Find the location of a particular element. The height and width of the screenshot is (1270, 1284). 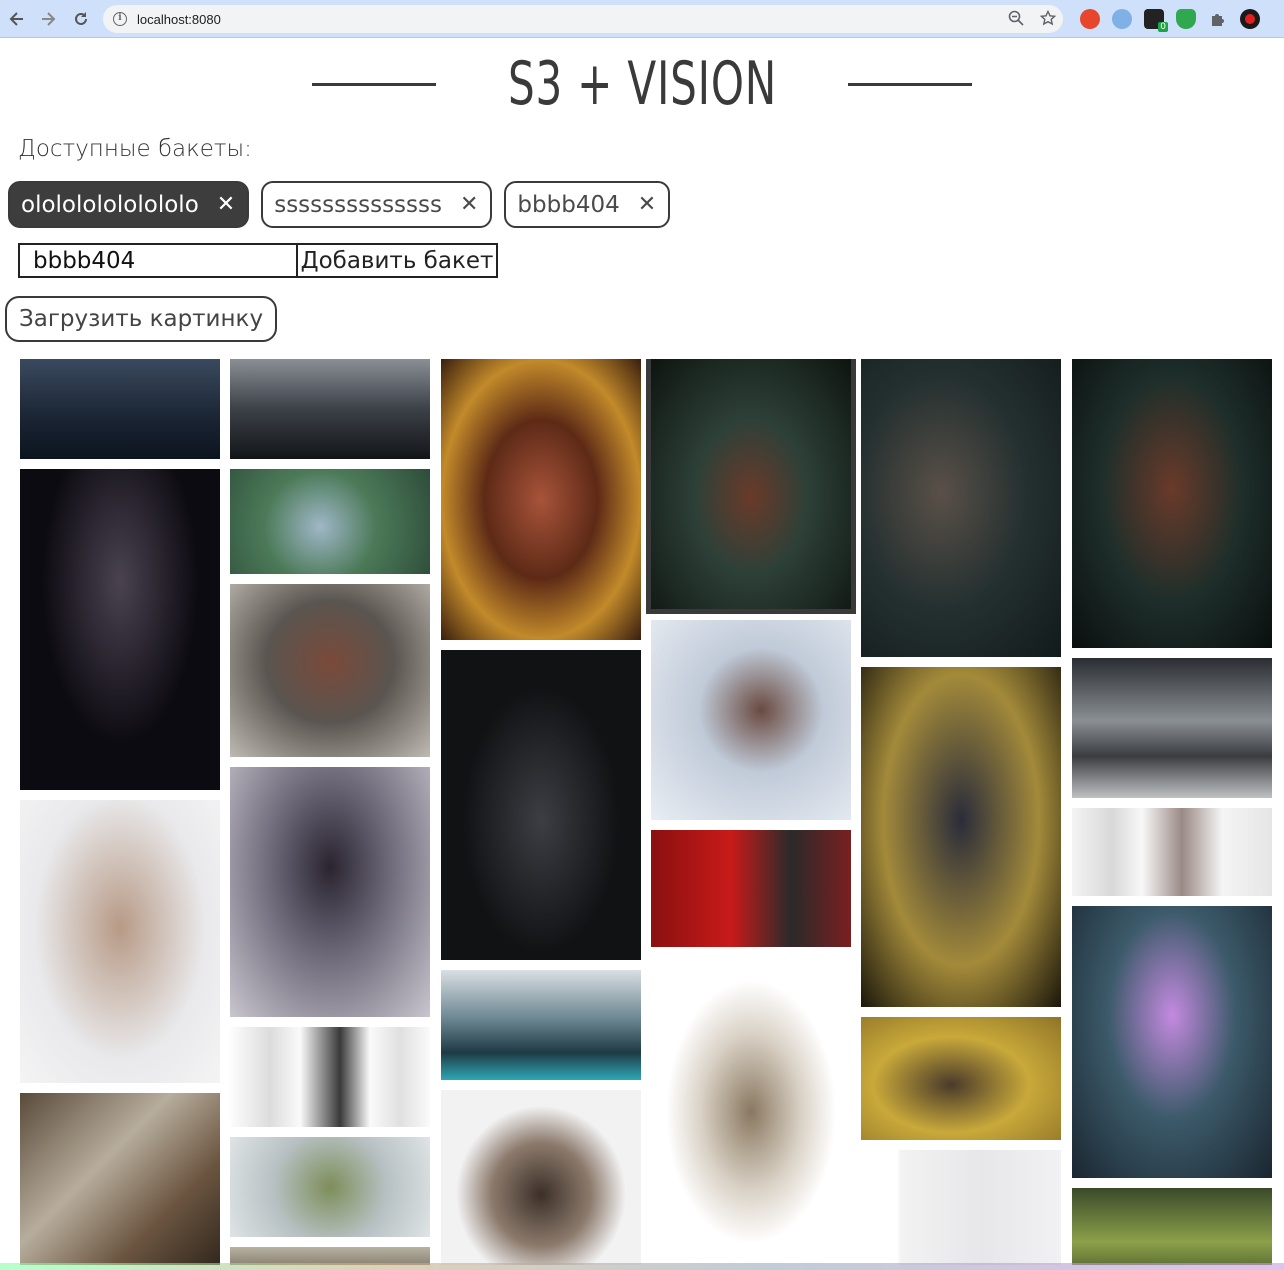

browser-toolbar: i localhost:8080 0 is located at coordinates (642, 19).